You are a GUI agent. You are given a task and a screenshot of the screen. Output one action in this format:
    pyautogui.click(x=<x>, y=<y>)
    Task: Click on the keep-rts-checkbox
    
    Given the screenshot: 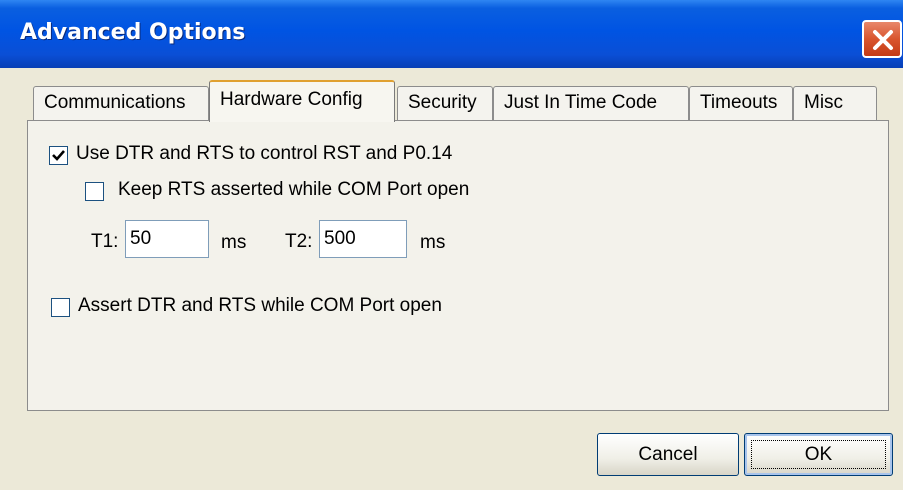 What is the action you would take?
    pyautogui.click(x=94, y=191)
    